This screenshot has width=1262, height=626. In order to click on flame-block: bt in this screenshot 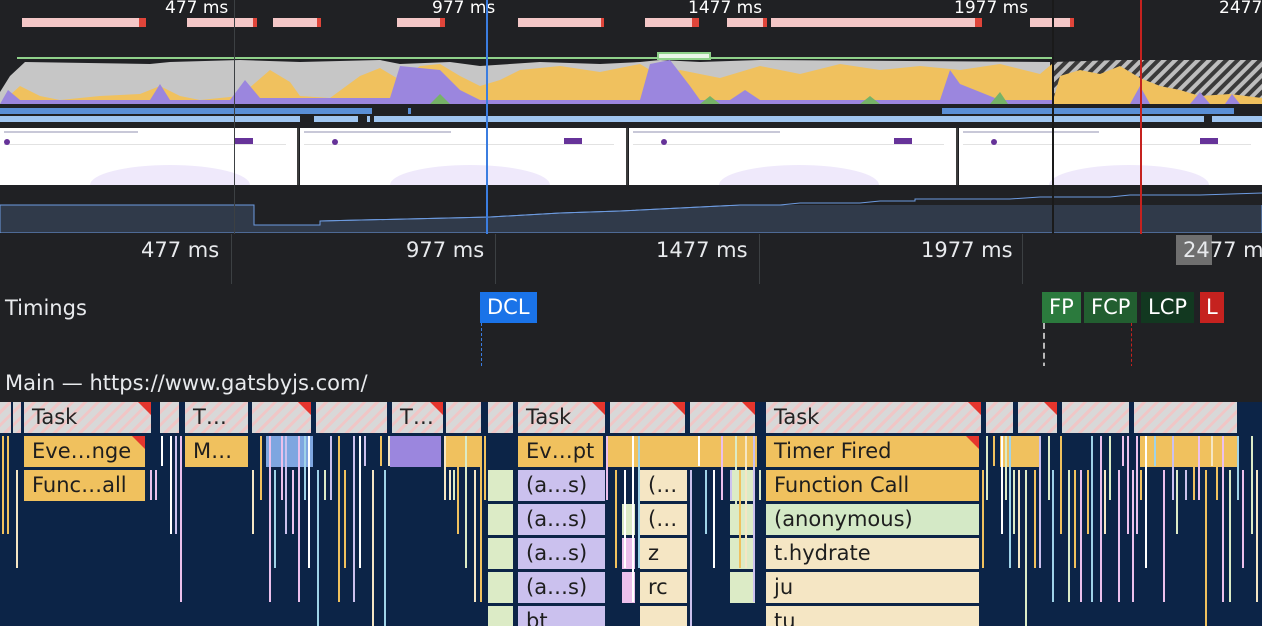, I will do `click(562, 616)`.